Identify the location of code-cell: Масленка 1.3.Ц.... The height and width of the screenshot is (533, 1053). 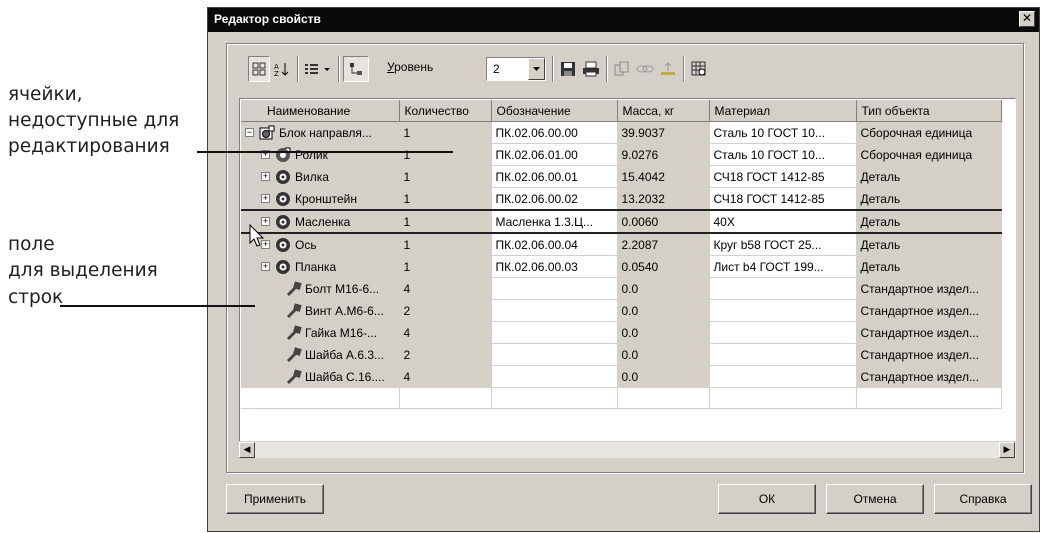
(554, 221).